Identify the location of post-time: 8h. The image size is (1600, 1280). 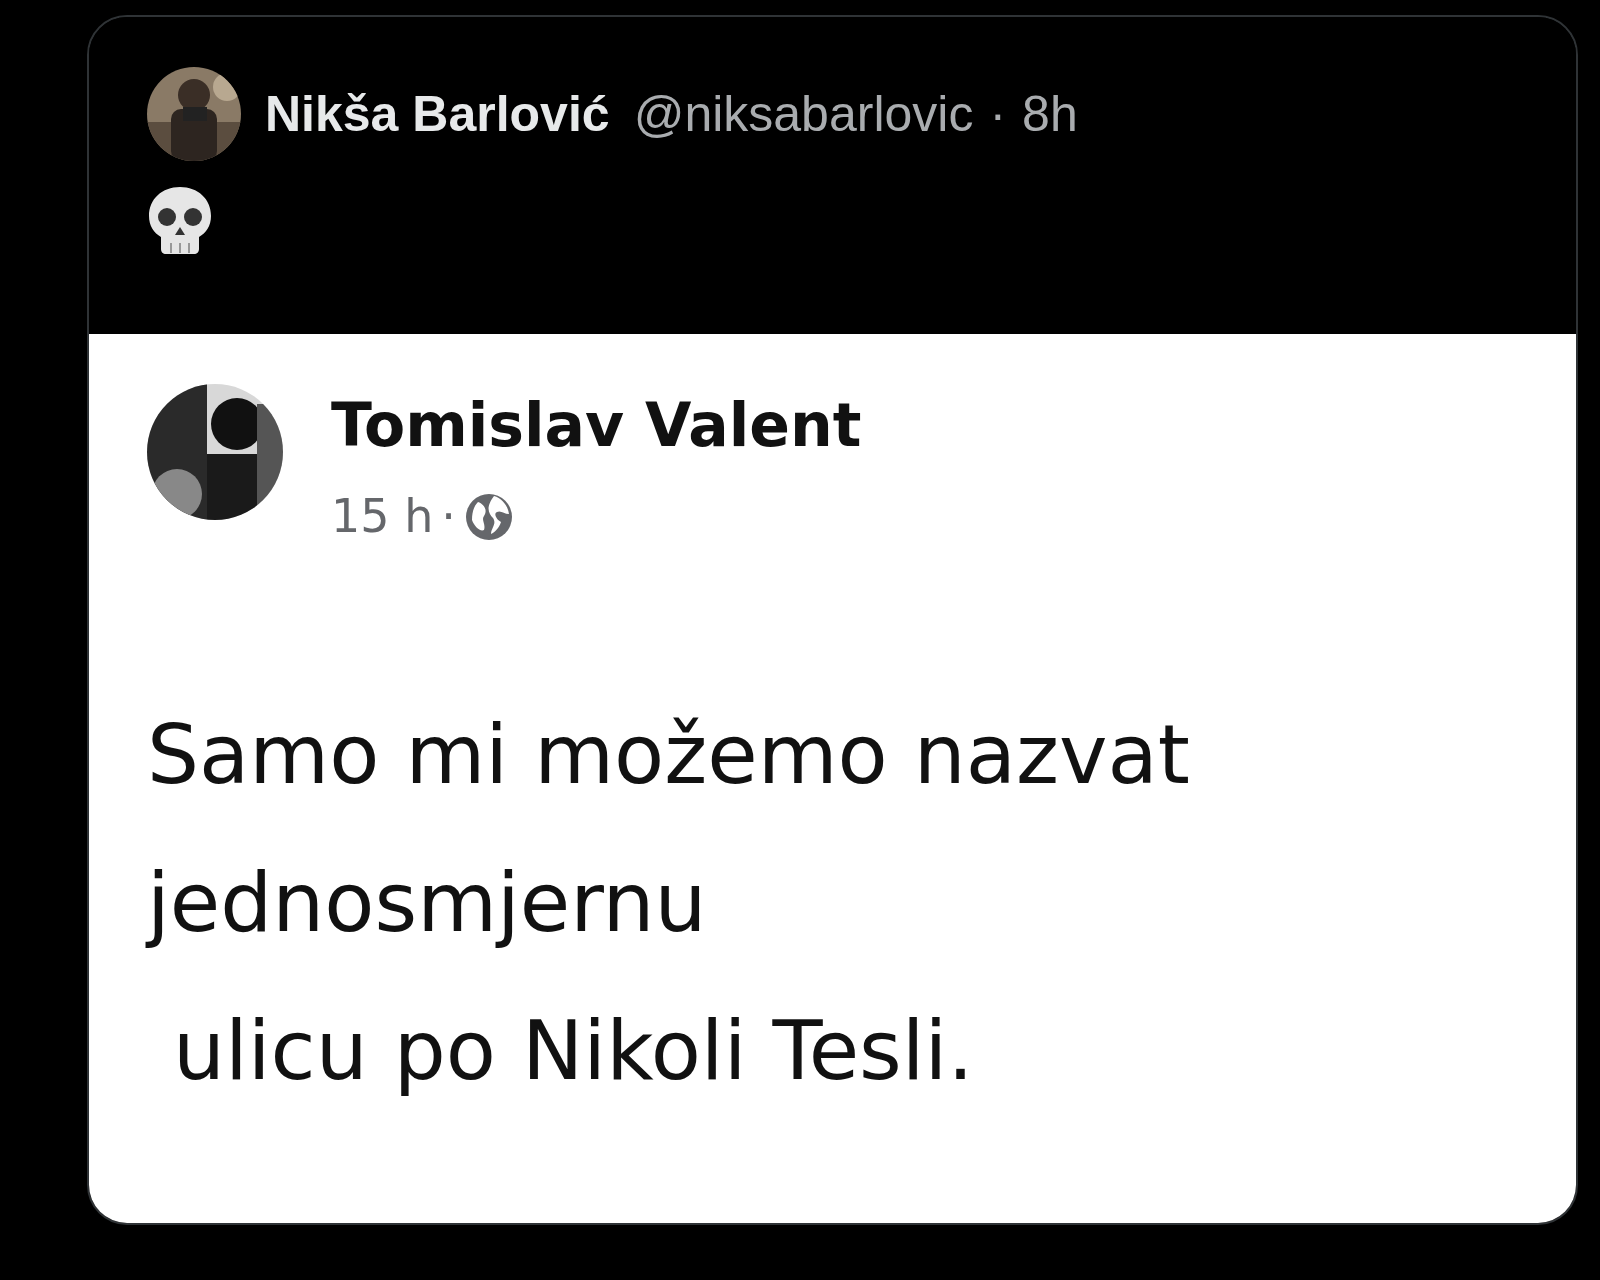
(1050, 114).